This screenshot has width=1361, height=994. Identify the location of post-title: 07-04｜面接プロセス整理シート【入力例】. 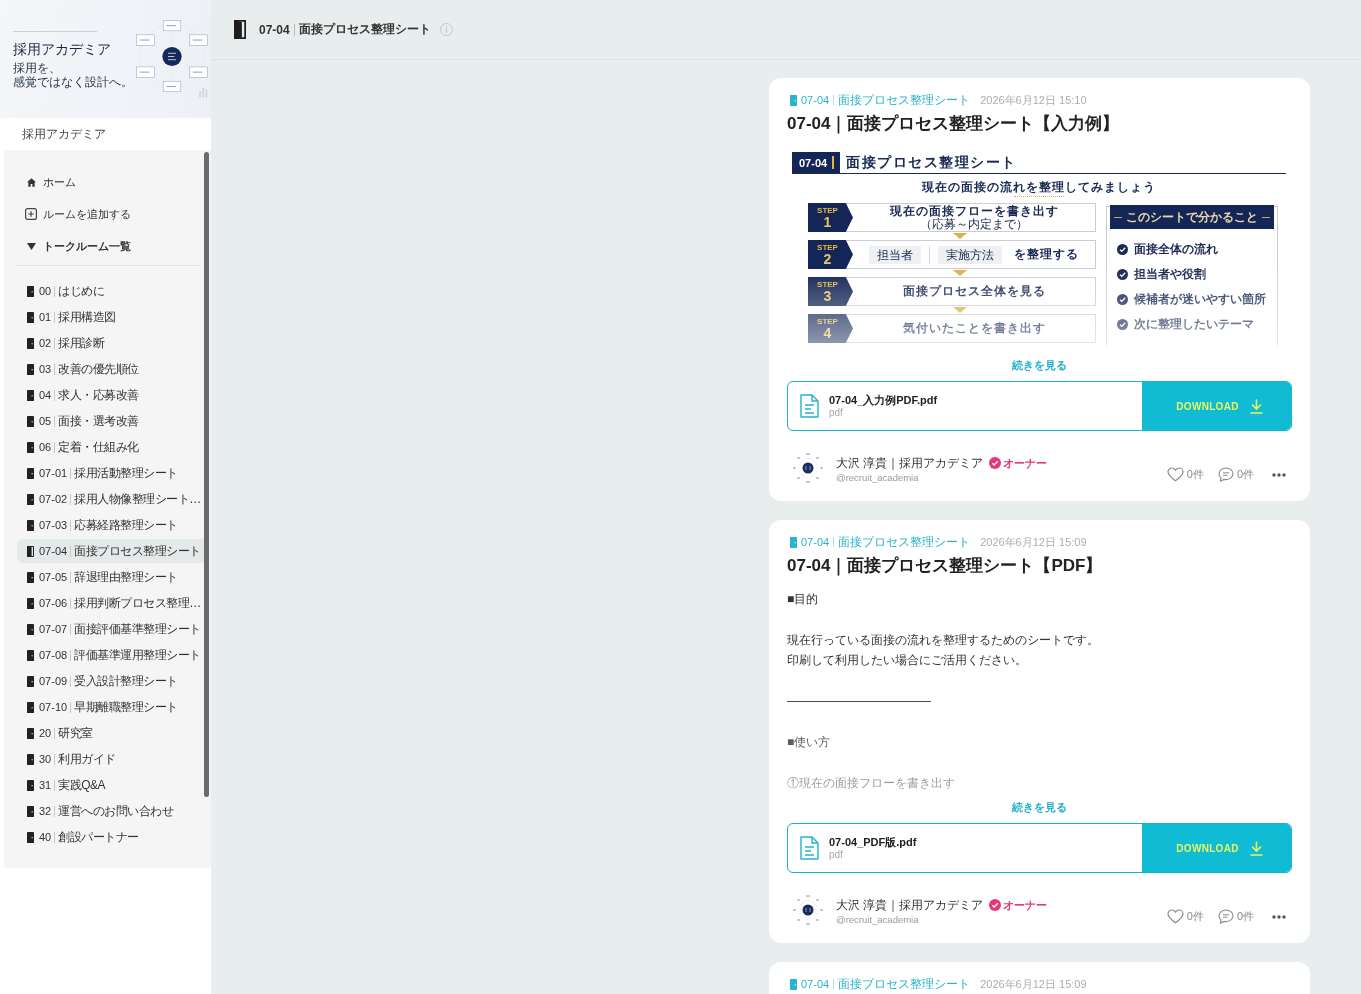
(953, 124).